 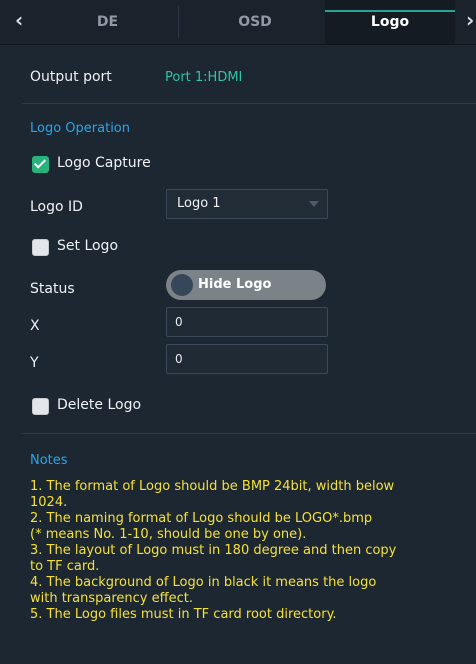 I want to click on x-input, so click(x=247, y=322).